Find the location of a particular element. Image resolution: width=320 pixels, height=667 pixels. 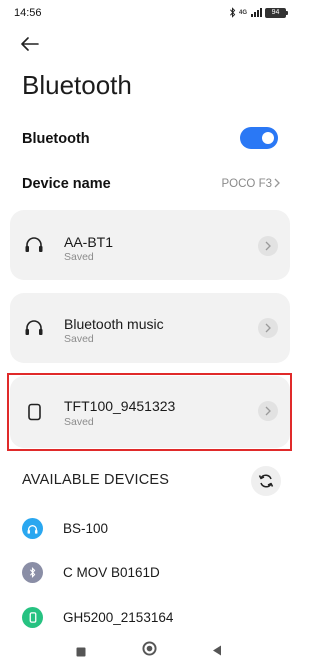

phone-glyph is located at coordinates (32, 617).